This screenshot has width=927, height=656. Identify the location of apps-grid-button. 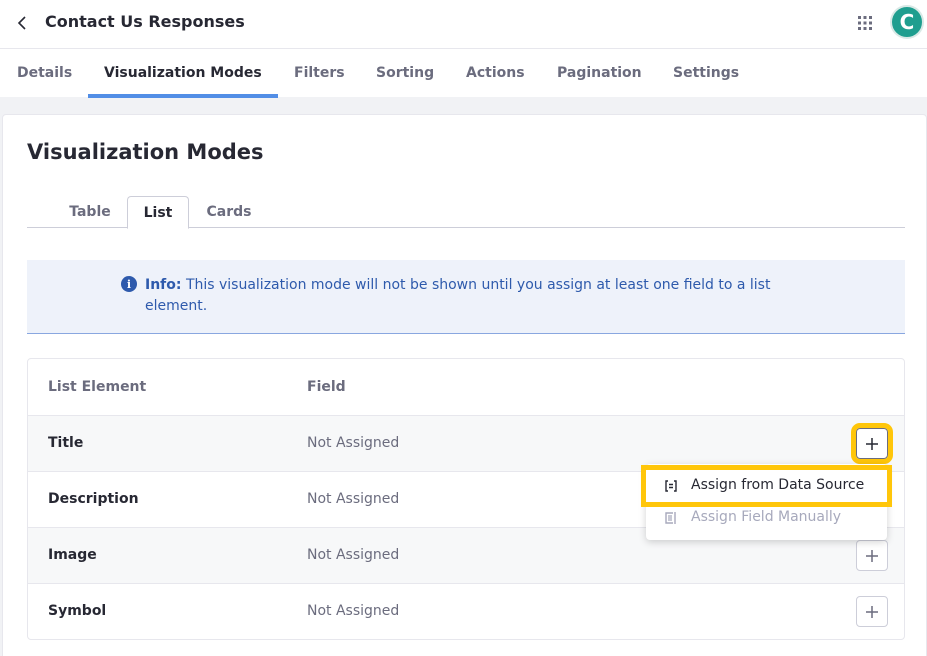
(865, 23).